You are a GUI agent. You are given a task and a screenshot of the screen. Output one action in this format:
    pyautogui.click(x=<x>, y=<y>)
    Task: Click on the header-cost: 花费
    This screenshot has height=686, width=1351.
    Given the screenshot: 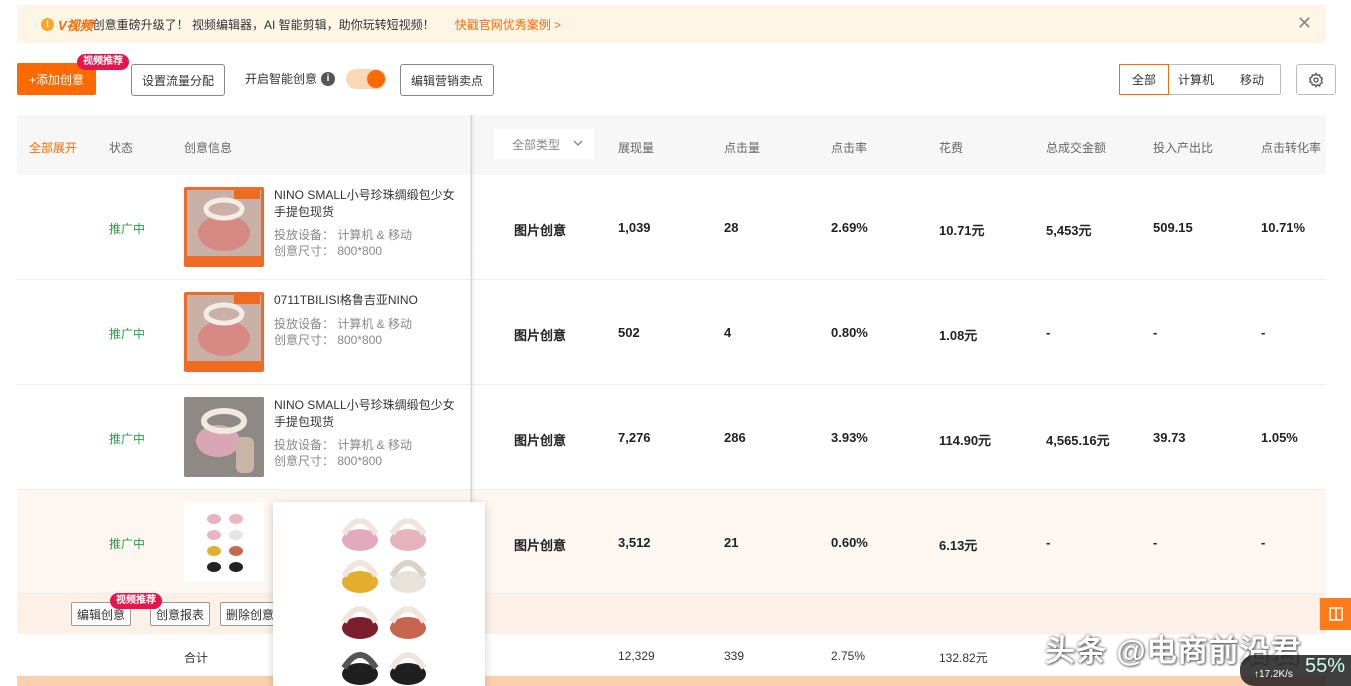 What is the action you would take?
    pyautogui.click(x=951, y=147)
    